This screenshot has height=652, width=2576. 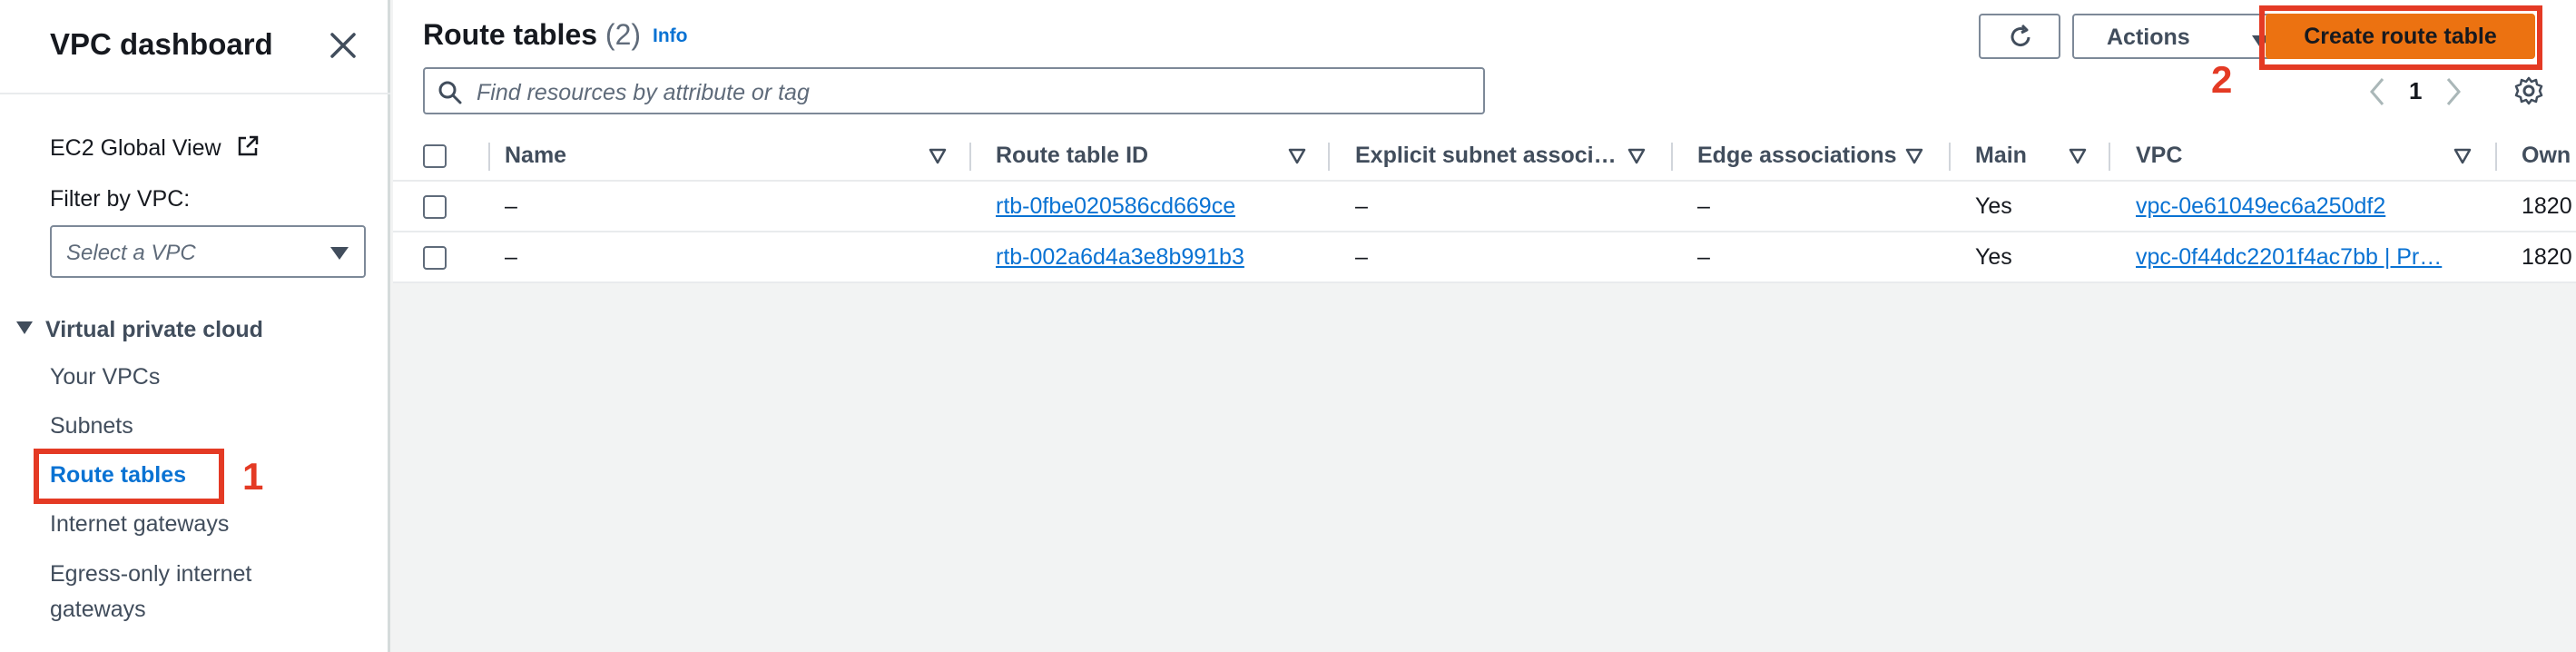 What do you see at coordinates (2528, 93) in the screenshot?
I see `gear-icon` at bounding box center [2528, 93].